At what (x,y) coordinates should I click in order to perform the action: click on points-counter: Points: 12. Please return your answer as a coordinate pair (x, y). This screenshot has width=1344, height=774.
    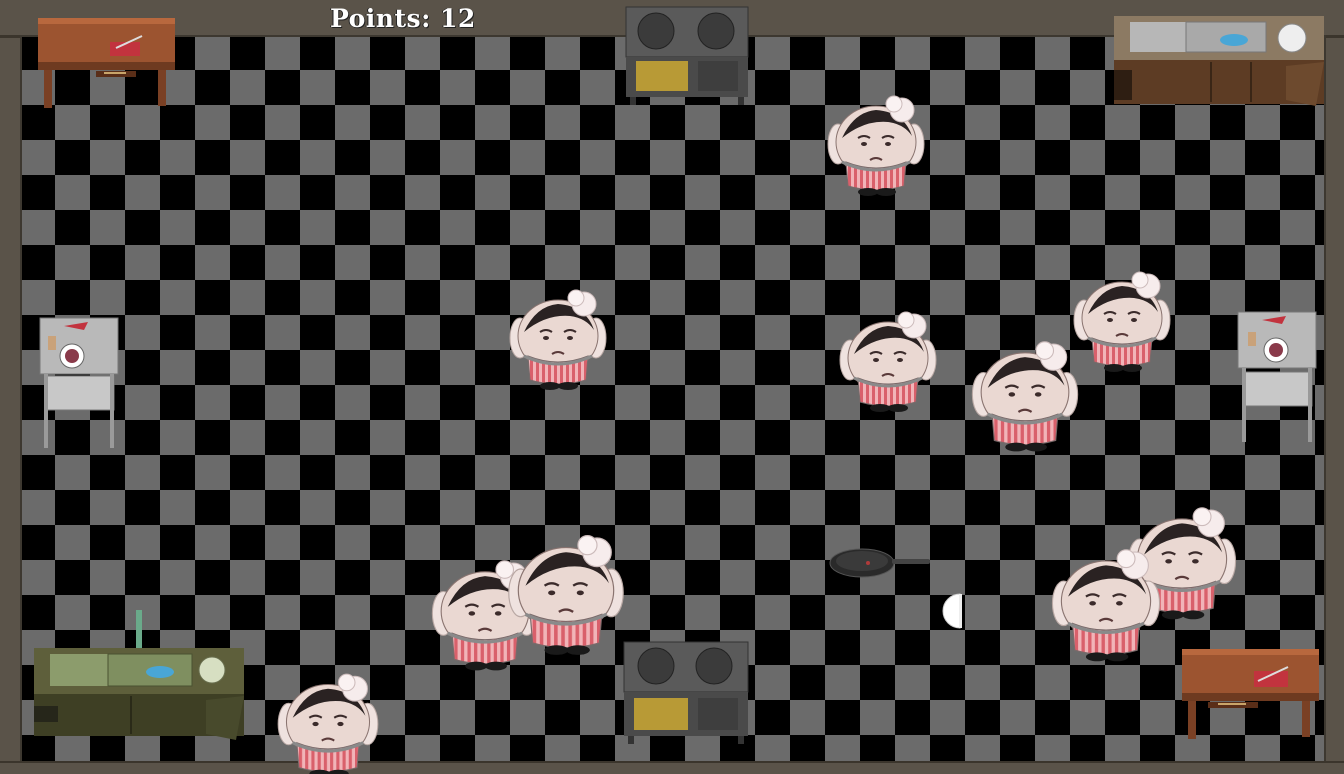
    Looking at the image, I should click on (403, 18).